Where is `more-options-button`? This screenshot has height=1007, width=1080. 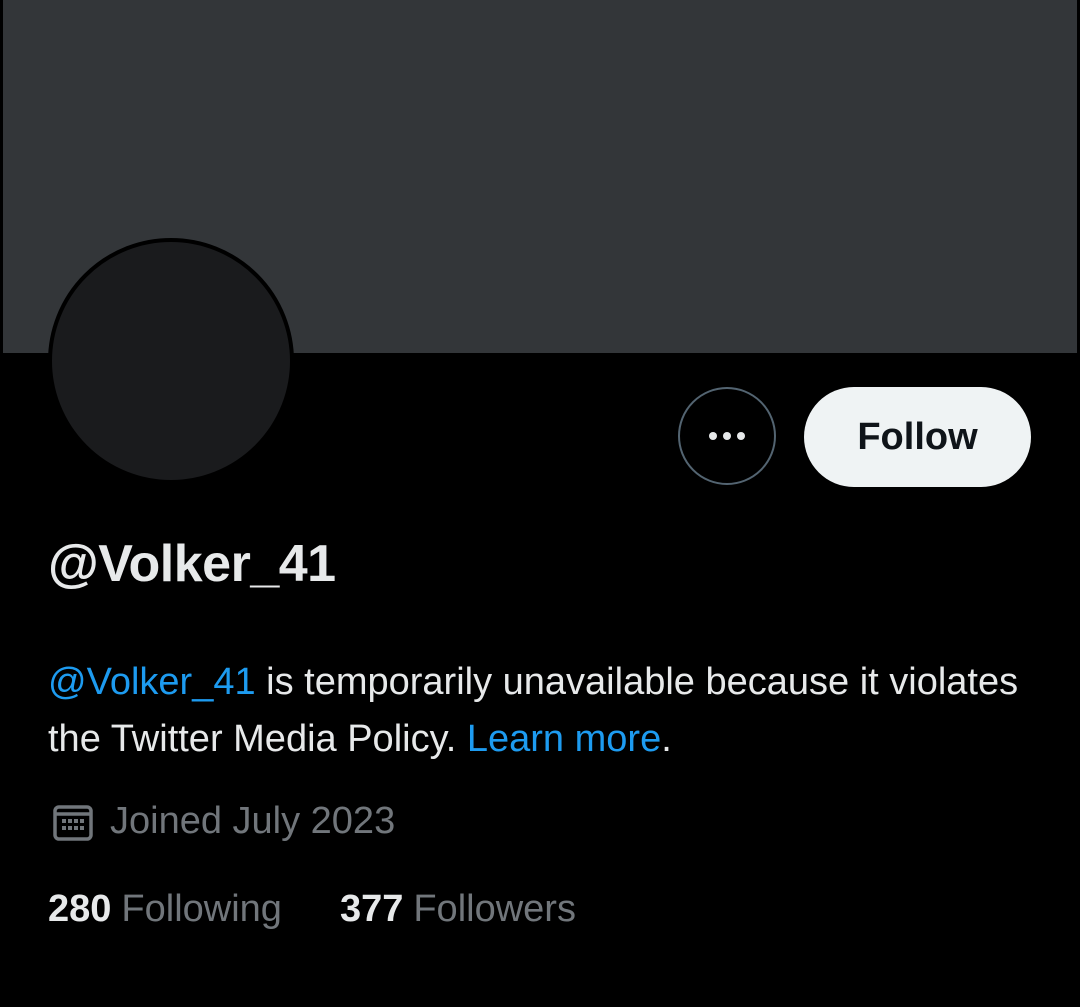
more-options-button is located at coordinates (727, 436).